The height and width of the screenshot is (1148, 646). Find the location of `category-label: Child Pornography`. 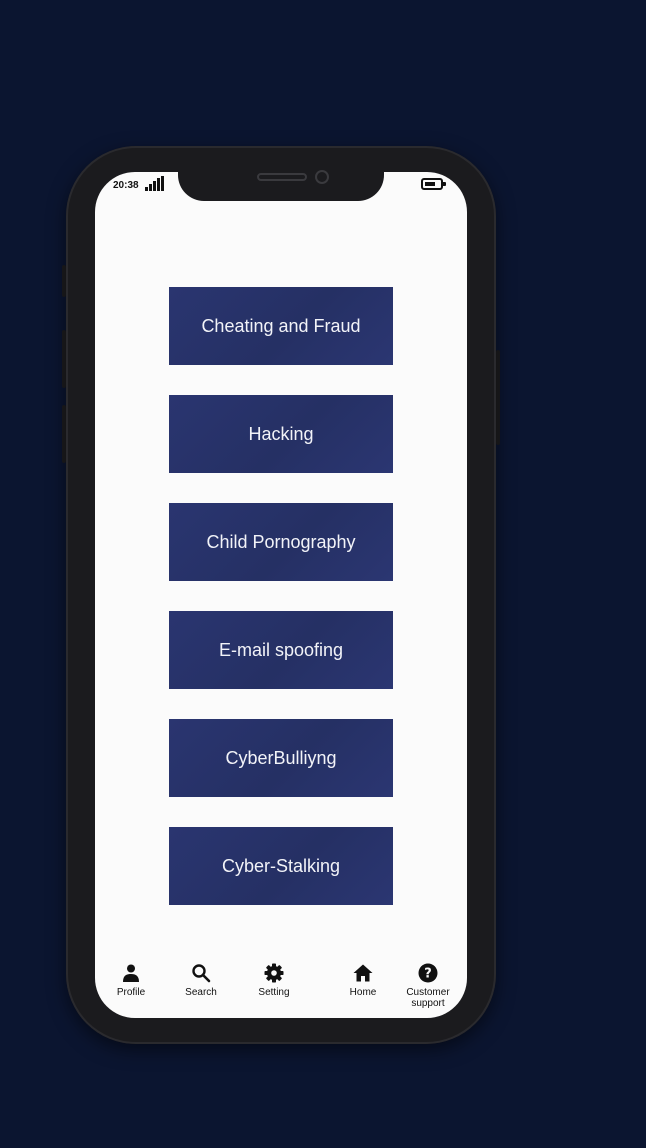

category-label: Child Pornography is located at coordinates (281, 541).